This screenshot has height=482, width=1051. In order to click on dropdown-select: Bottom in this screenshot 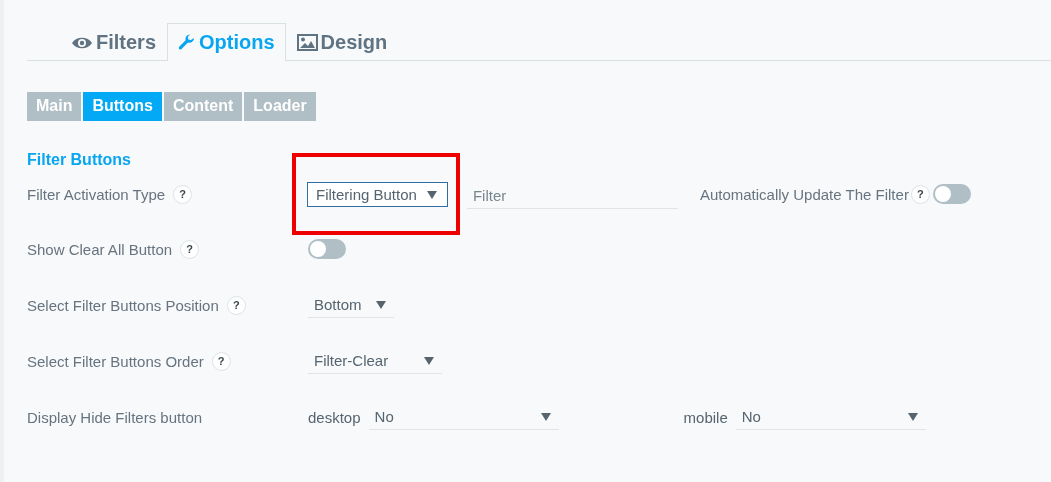, I will do `click(351, 305)`.